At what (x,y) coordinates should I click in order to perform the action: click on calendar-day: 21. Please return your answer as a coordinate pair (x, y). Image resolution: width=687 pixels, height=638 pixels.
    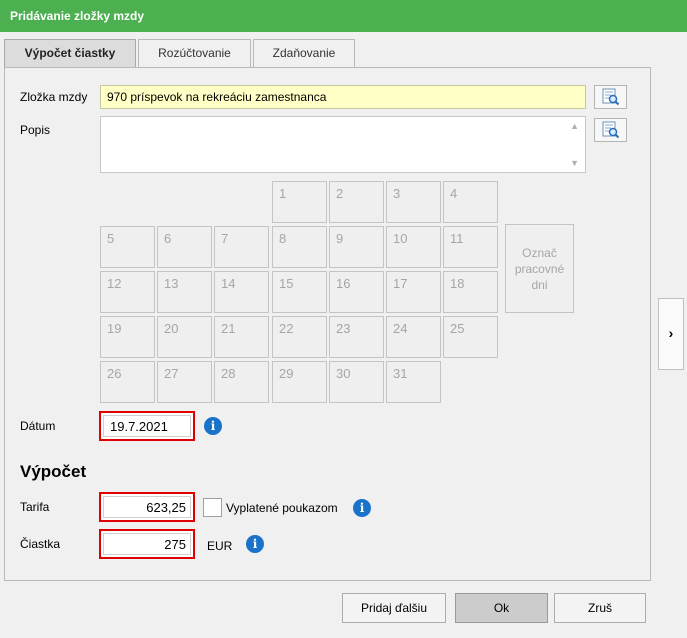
    Looking at the image, I should click on (241, 337).